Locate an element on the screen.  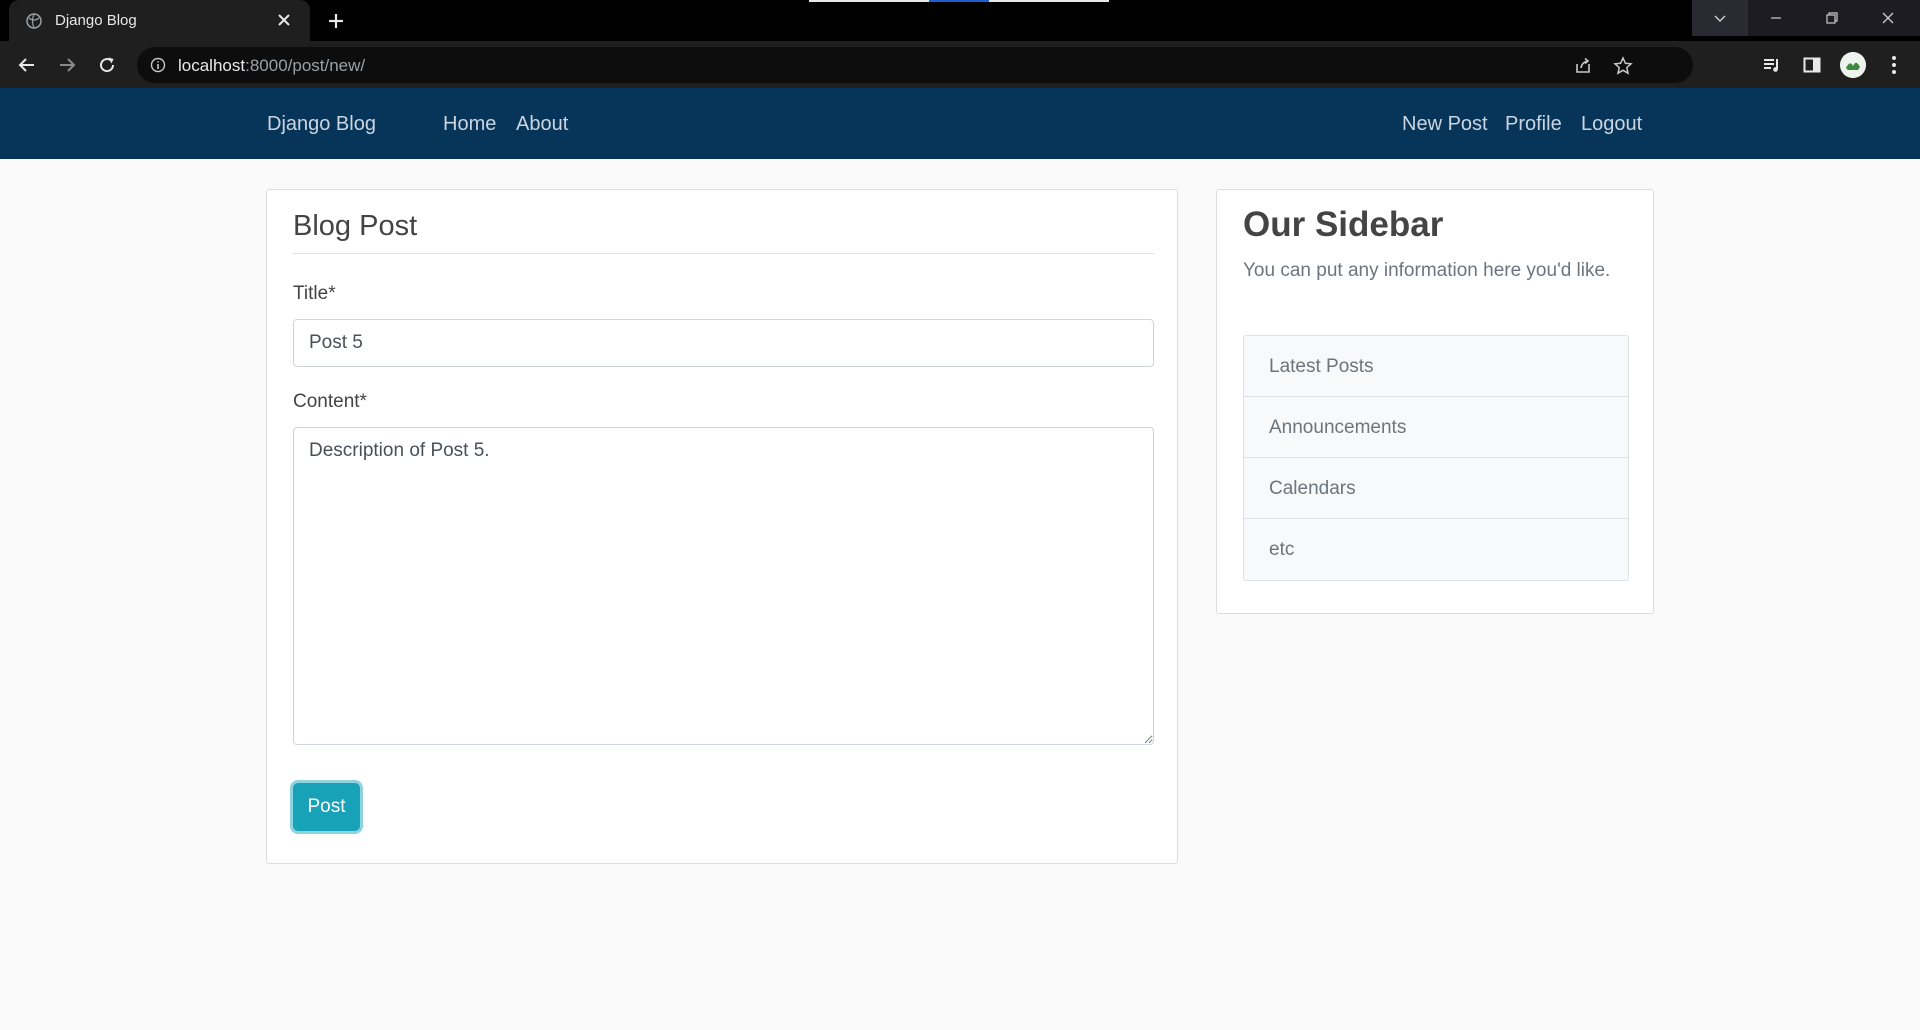
info-icon is located at coordinates (158, 65).